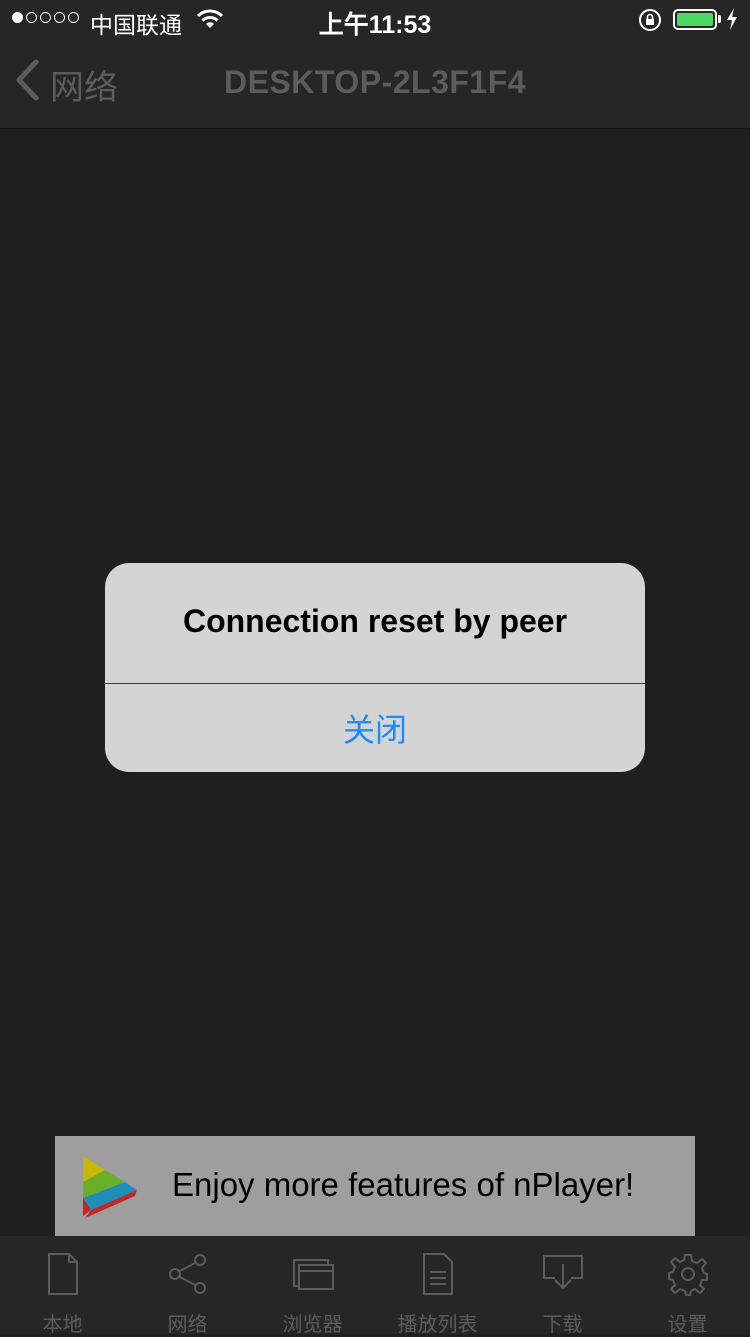 The width and height of the screenshot is (750, 1337). I want to click on browser-icon, so click(313, 1274).